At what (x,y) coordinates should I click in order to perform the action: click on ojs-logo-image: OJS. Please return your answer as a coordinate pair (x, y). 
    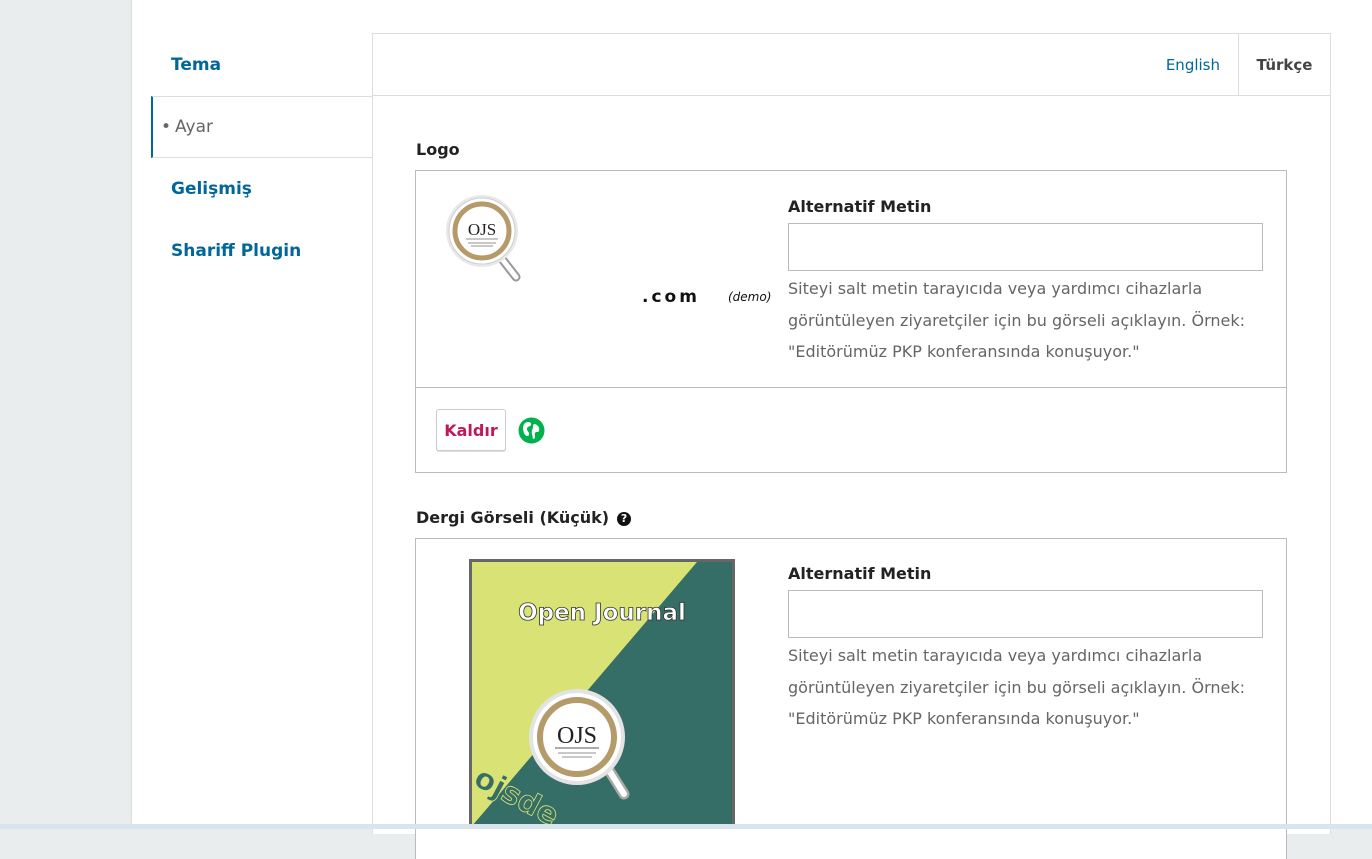
    Looking at the image, I should click on (483, 238).